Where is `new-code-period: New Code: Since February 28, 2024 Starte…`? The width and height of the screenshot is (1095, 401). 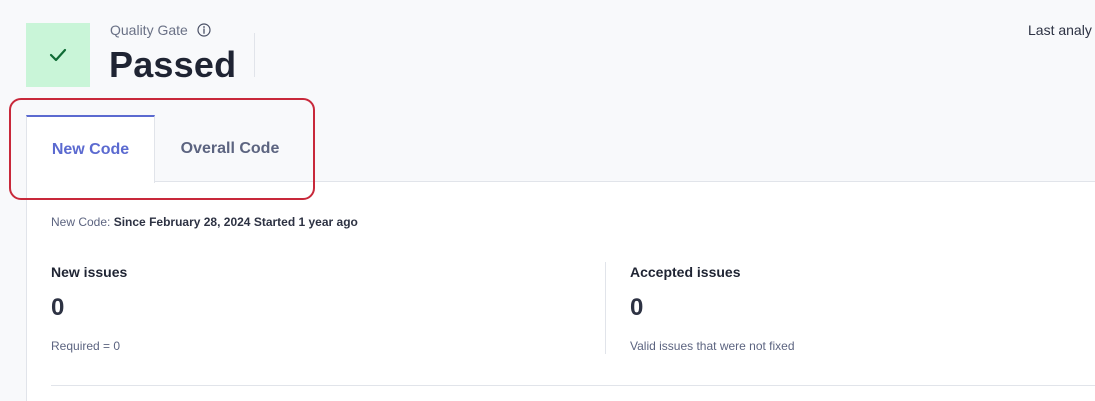
new-code-period: New Code: Since February 28, 2024 Starte… is located at coordinates (204, 222).